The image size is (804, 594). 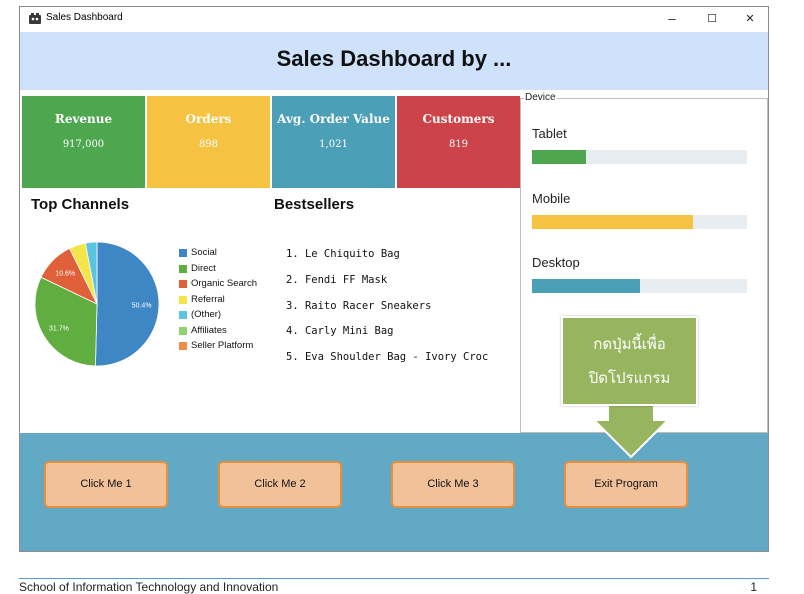 I want to click on page-number: 1, so click(x=753, y=587).